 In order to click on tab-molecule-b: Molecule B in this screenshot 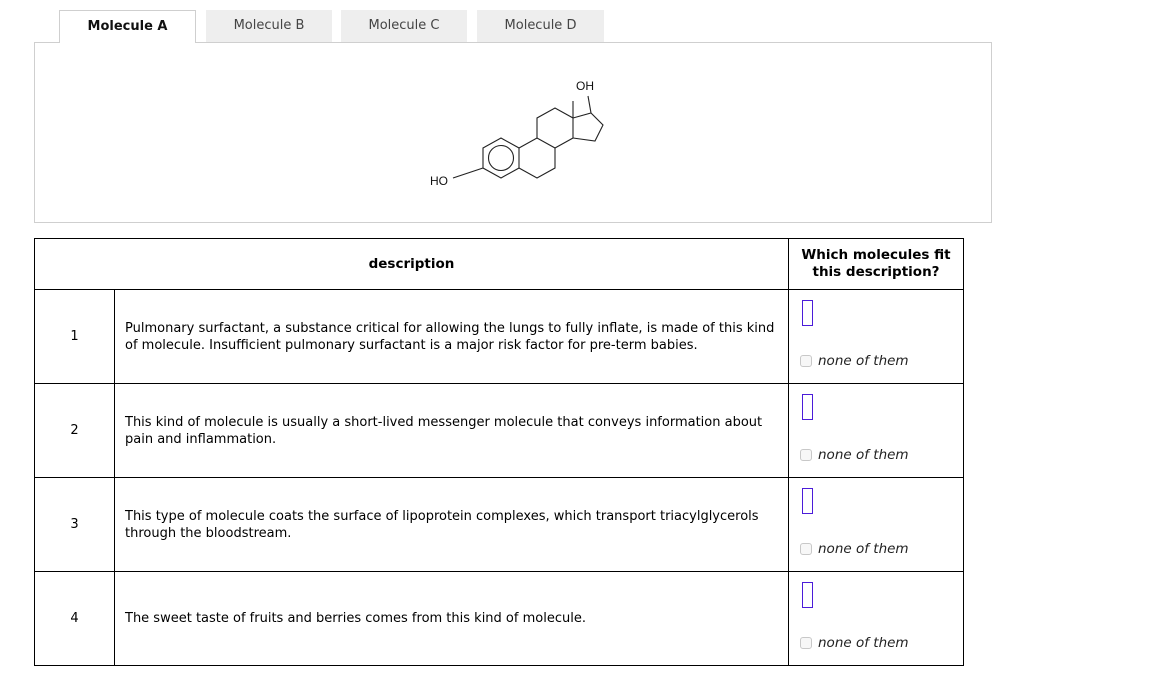, I will do `click(269, 26)`.